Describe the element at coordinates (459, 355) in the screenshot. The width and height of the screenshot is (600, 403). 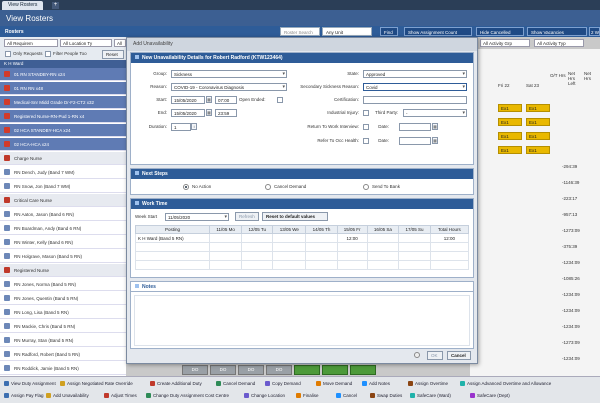
I see `cancel-button: Cancel` at that location.